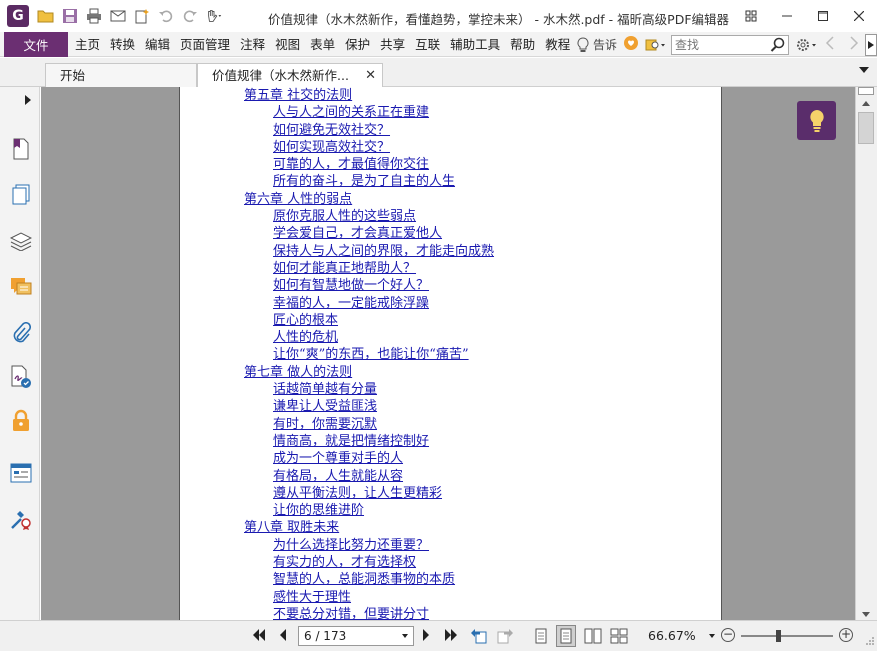 This screenshot has height=651, width=877. Describe the element at coordinates (369, 458) in the screenshot. I see `toc-section-link: 成为一个尊重对手的人` at that location.